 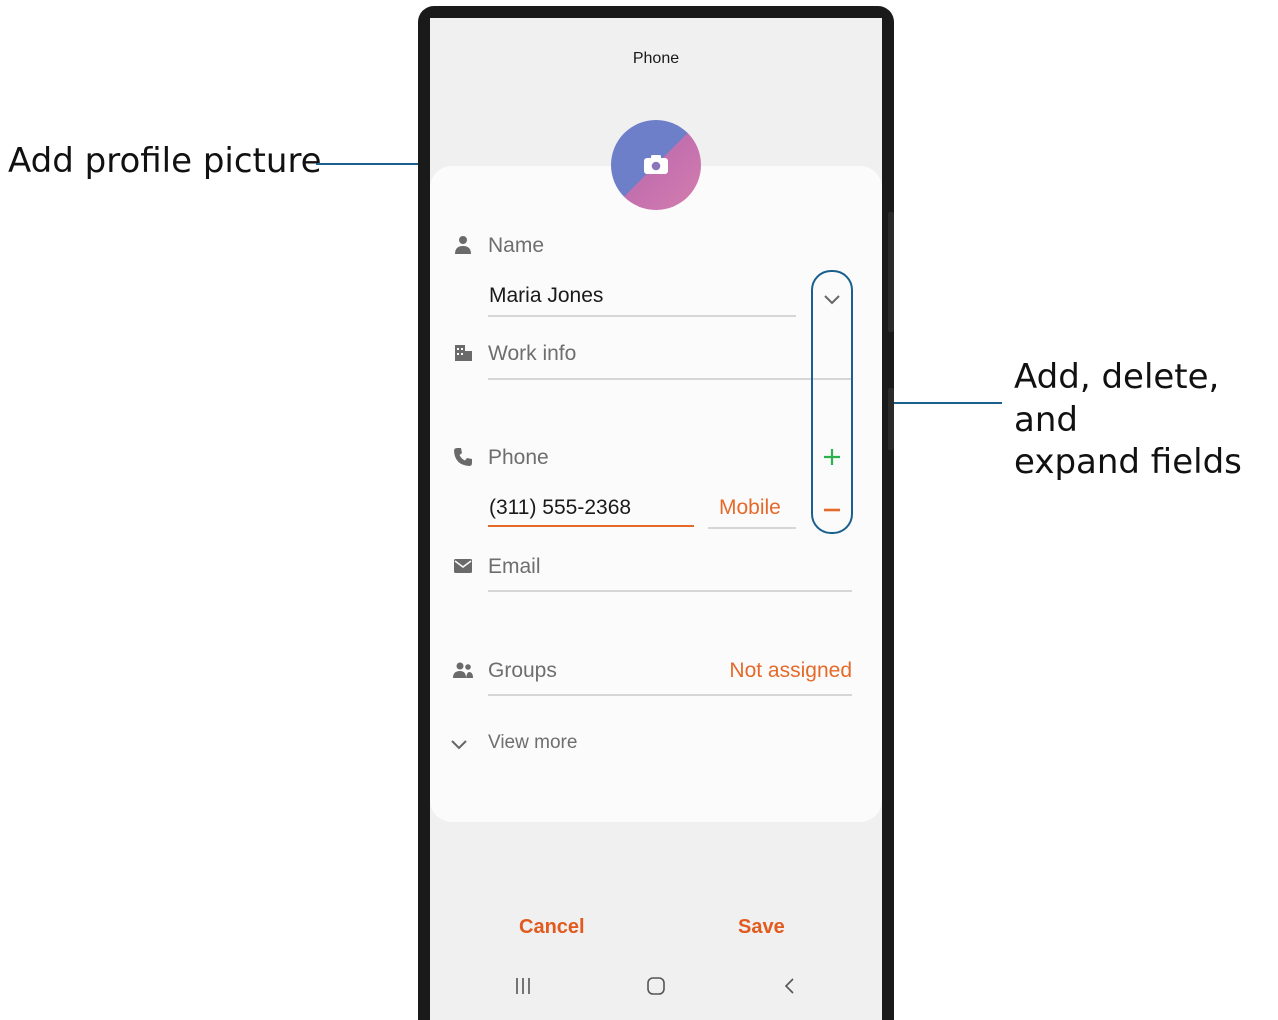 What do you see at coordinates (832, 402) in the screenshot?
I see `field-controls-highlight` at bounding box center [832, 402].